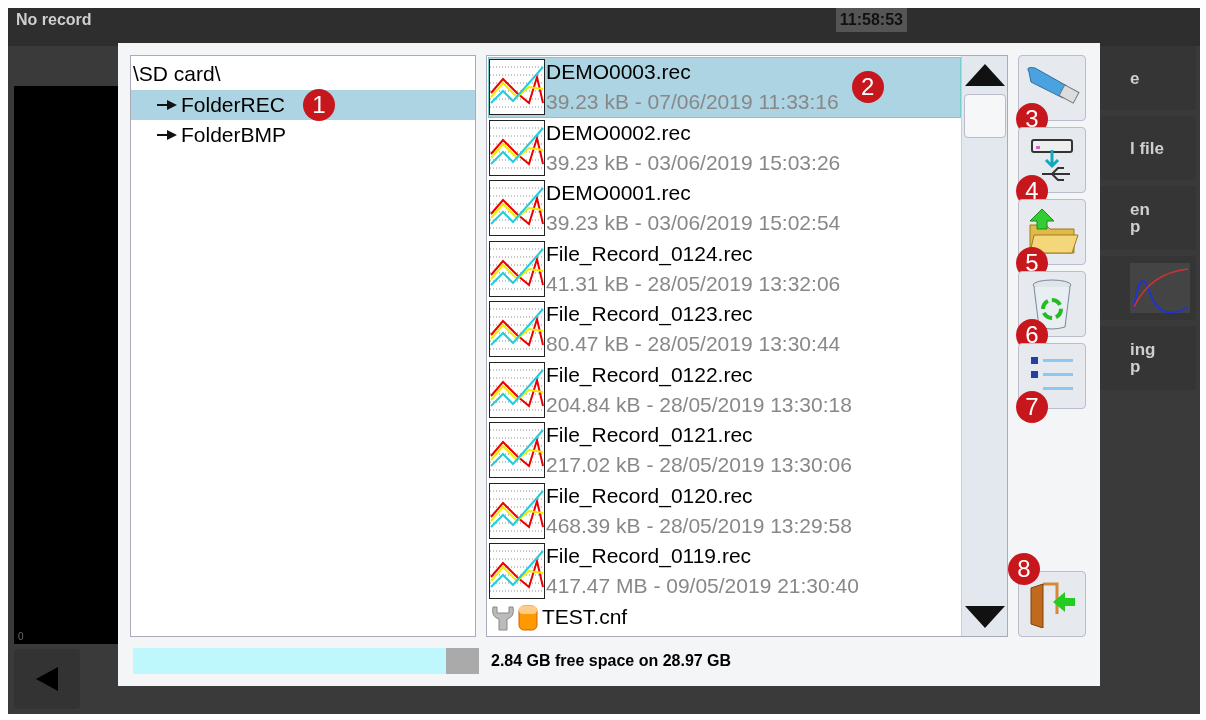 This screenshot has height=720, width=1206. Describe the element at coordinates (699, 525) in the screenshot. I see `file-details: 468.39 kB - 28/05/2019 13:29:58` at that location.